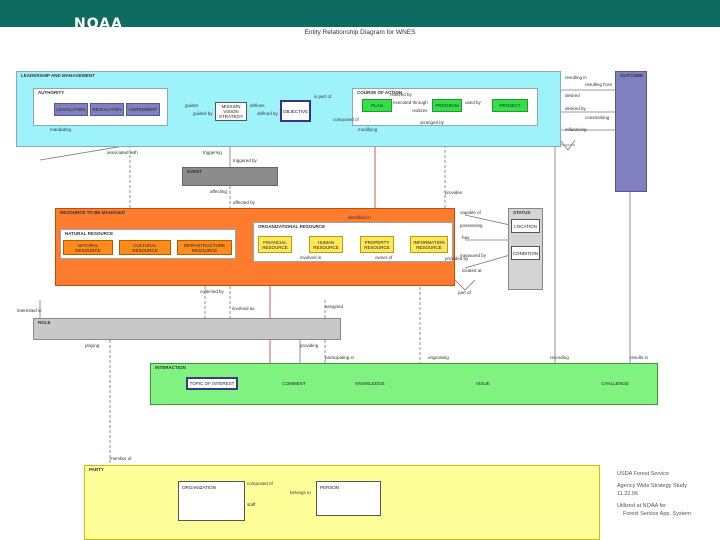 Image resolution: width=720 pixels, height=540 pixels. Describe the element at coordinates (466, 237) in the screenshot. I see `rel-has: has` at that location.